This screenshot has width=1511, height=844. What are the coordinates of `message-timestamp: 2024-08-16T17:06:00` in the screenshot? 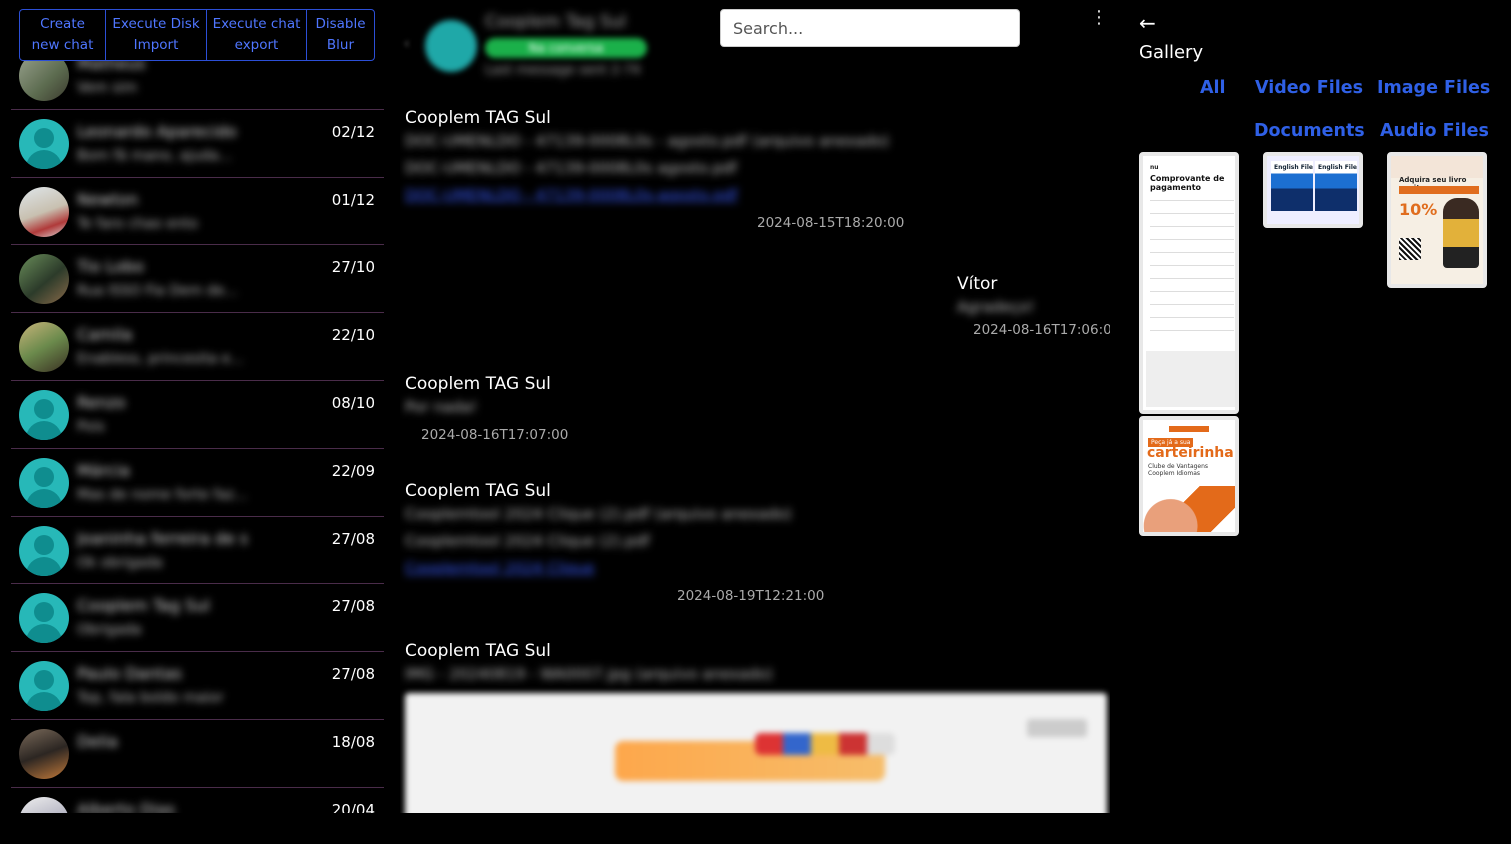 It's located at (1041, 330).